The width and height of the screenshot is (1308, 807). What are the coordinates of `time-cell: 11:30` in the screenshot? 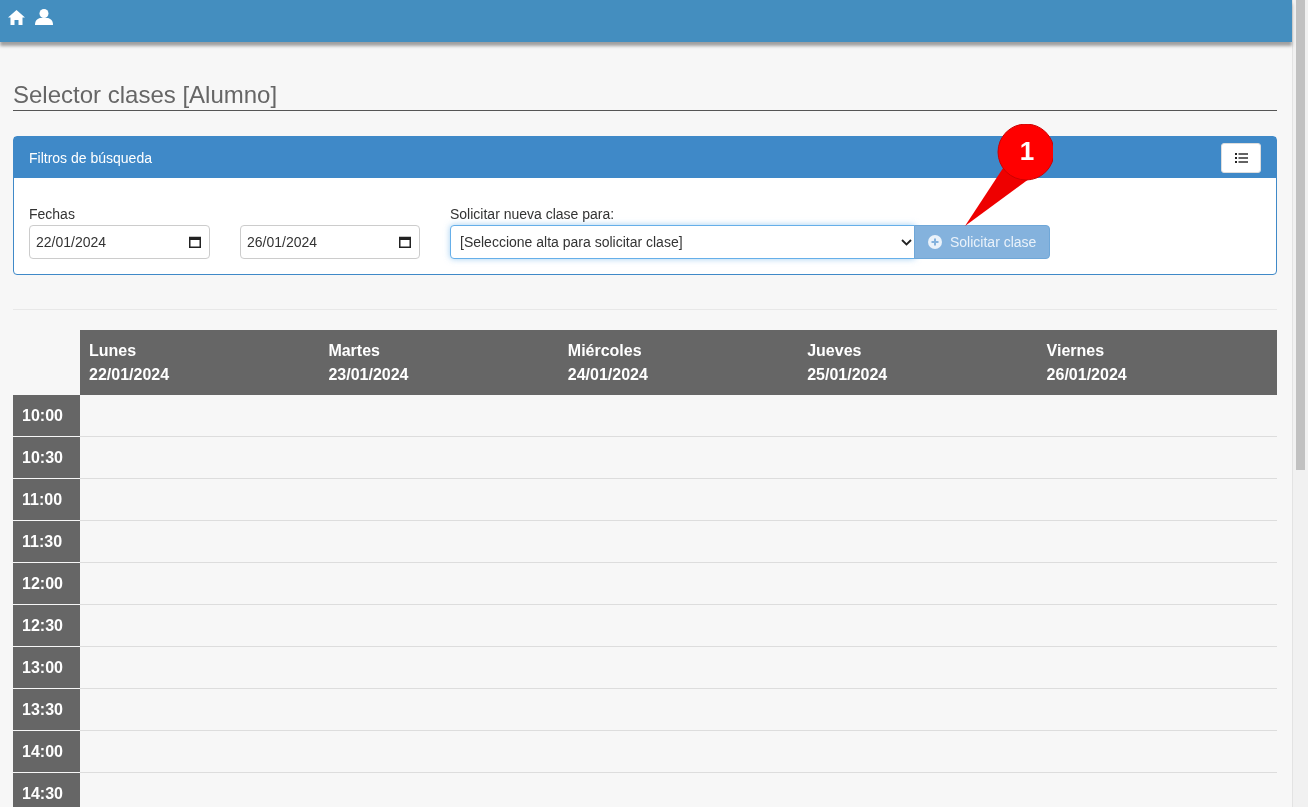 It's located at (46, 542).